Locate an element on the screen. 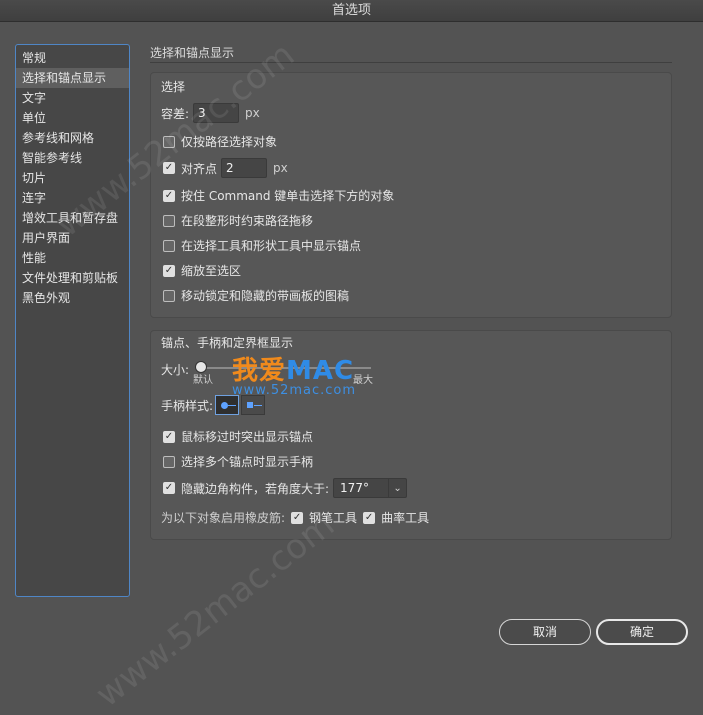 The width and height of the screenshot is (703, 715). option-hide-corner-widget: ✓ 隐藏边角构件，若角度大于: 177° ⌄ is located at coordinates (285, 488).